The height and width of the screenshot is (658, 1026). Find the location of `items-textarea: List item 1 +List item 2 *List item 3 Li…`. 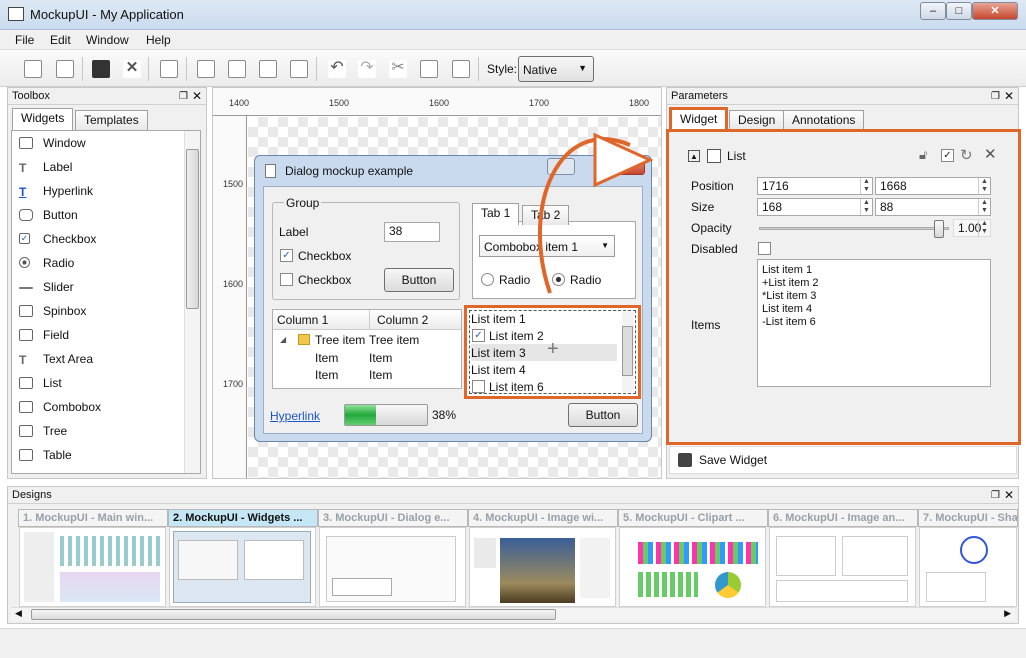

items-textarea: List item 1 +List item 2 *List item 3 Li… is located at coordinates (874, 323).